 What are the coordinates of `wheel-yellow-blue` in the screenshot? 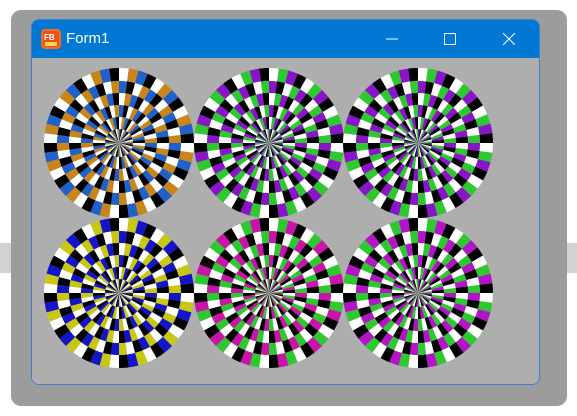 It's located at (119, 293).